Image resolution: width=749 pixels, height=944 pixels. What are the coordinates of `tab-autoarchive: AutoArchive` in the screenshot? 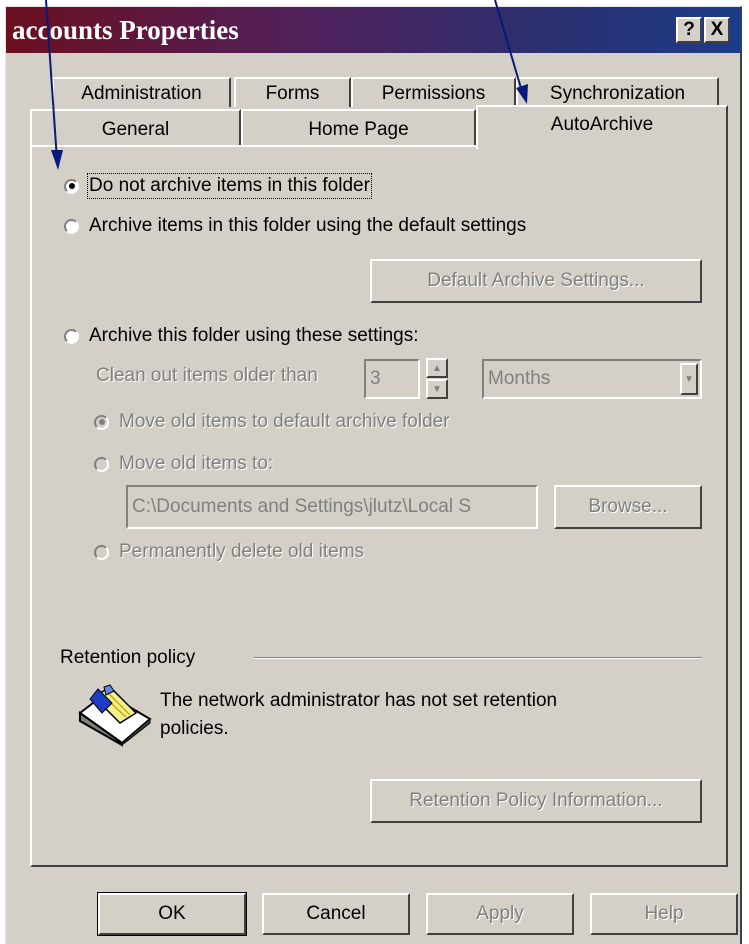 It's located at (602, 127).